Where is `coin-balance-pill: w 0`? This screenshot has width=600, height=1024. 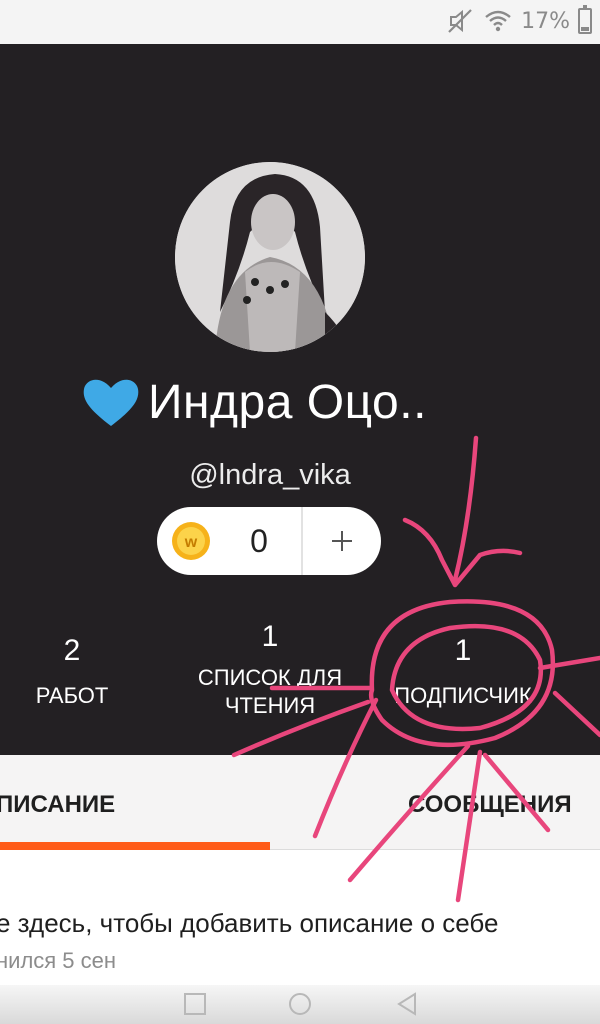
coin-balance-pill: w 0 is located at coordinates (269, 541).